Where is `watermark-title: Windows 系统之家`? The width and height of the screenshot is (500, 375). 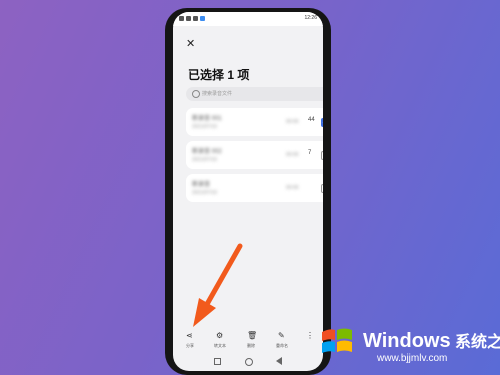
watermark-title: Windows 系统之家 is located at coordinates (431, 340).